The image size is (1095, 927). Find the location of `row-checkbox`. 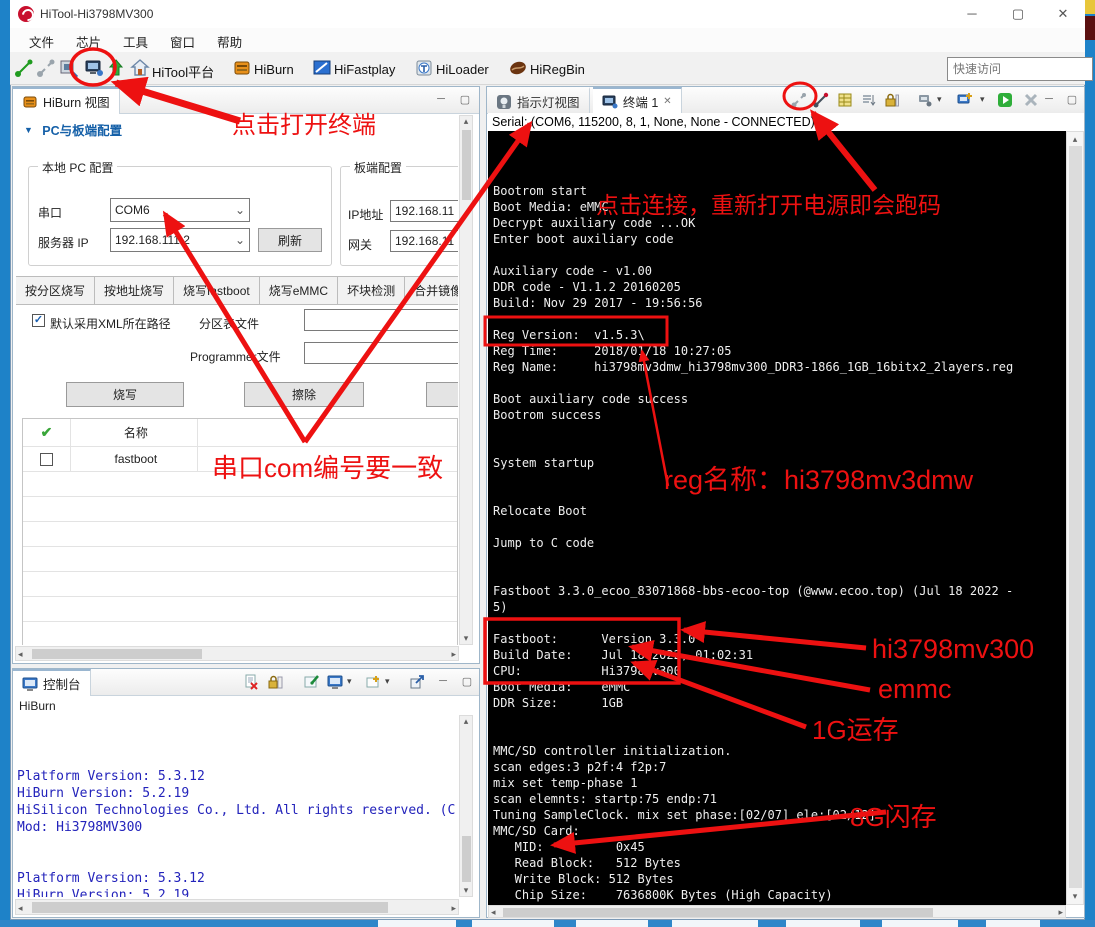

row-checkbox is located at coordinates (46, 459).